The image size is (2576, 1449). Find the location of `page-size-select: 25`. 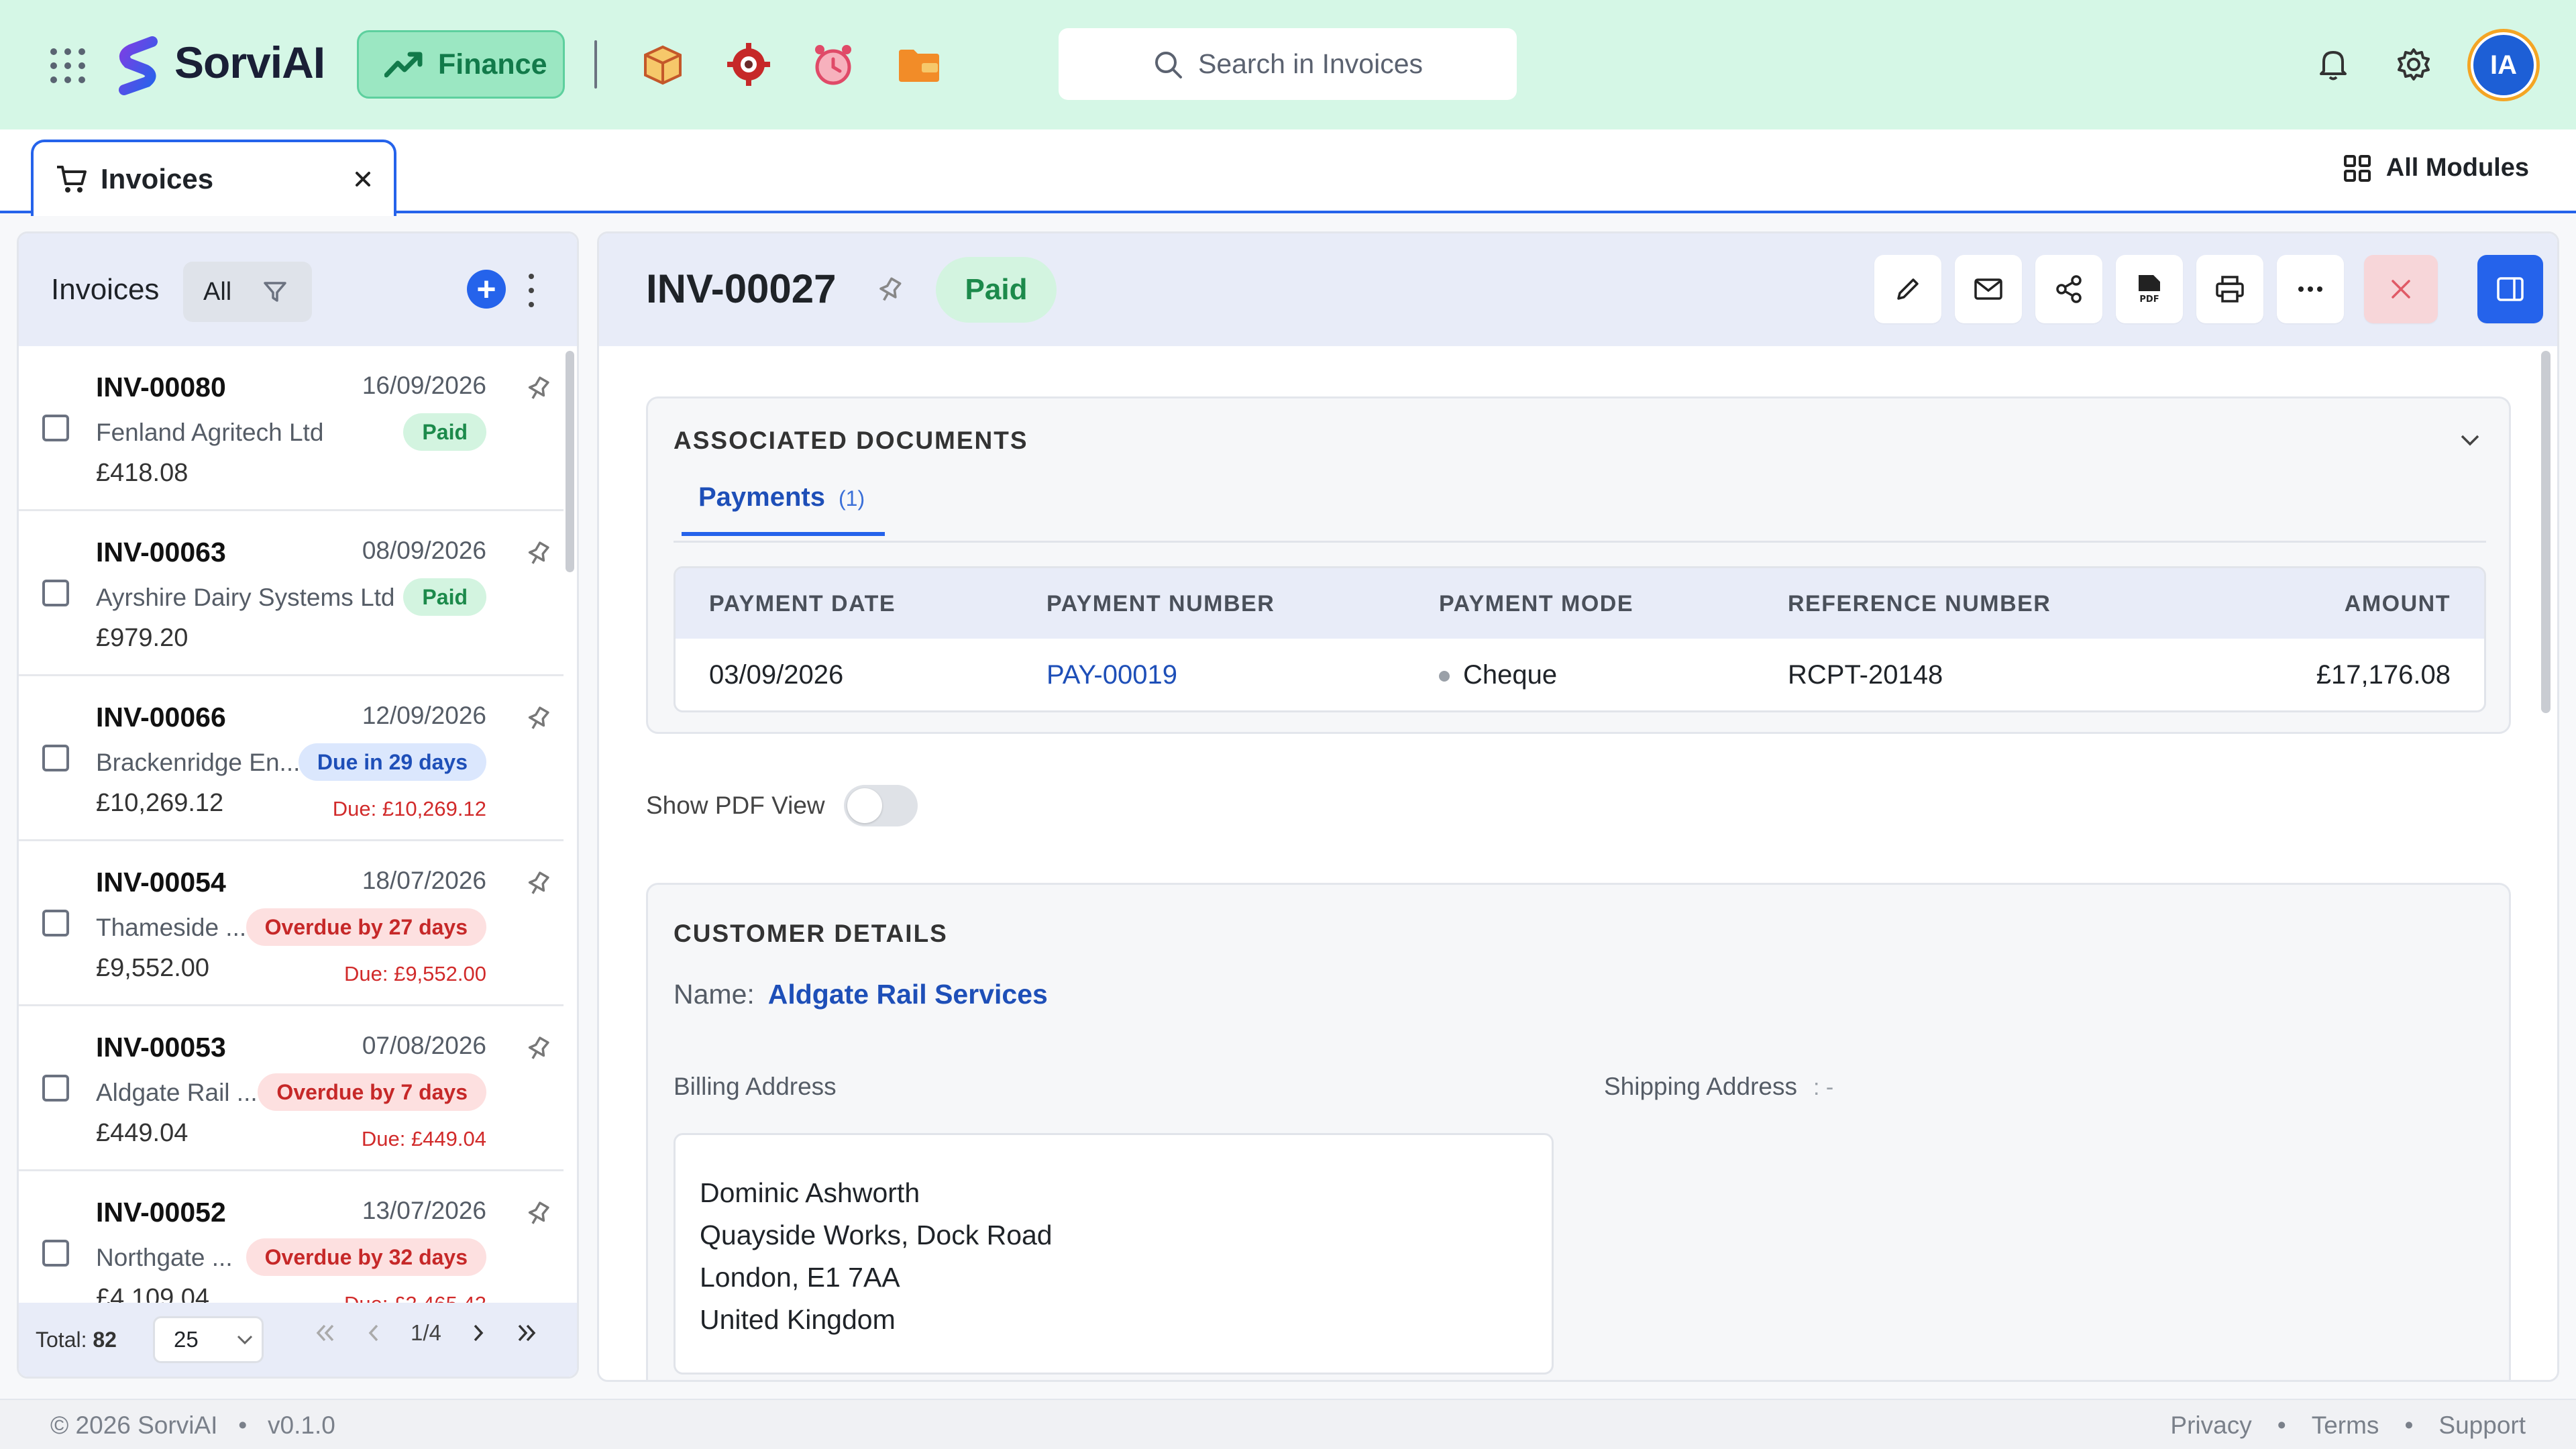

page-size-select: 25 is located at coordinates (208, 1339).